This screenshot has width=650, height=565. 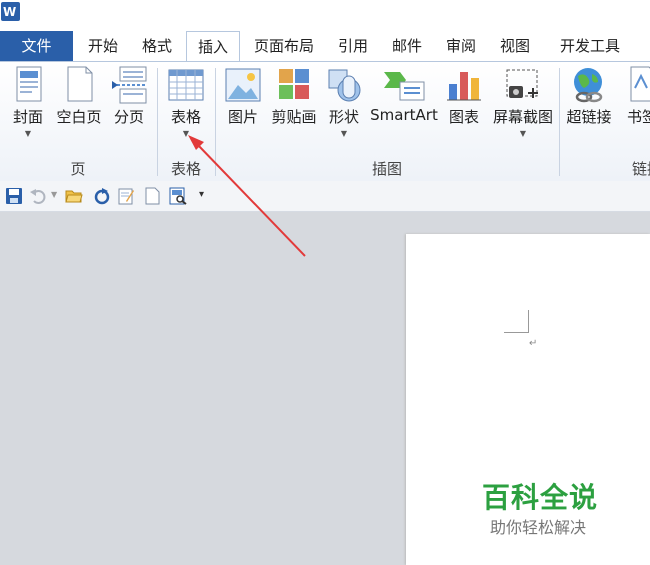 What do you see at coordinates (343, 117) in the screenshot?
I see `shapes-label: 形状` at bounding box center [343, 117].